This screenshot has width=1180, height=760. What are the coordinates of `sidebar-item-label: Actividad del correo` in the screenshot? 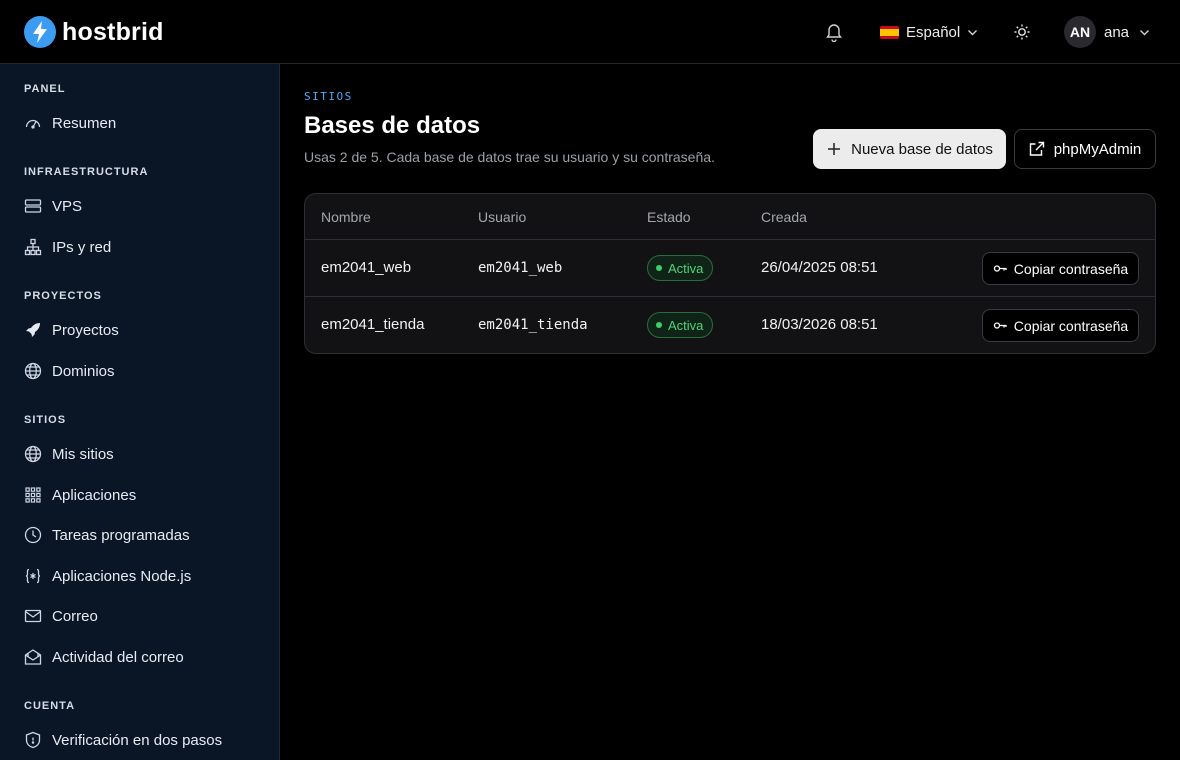 It's located at (118, 657).